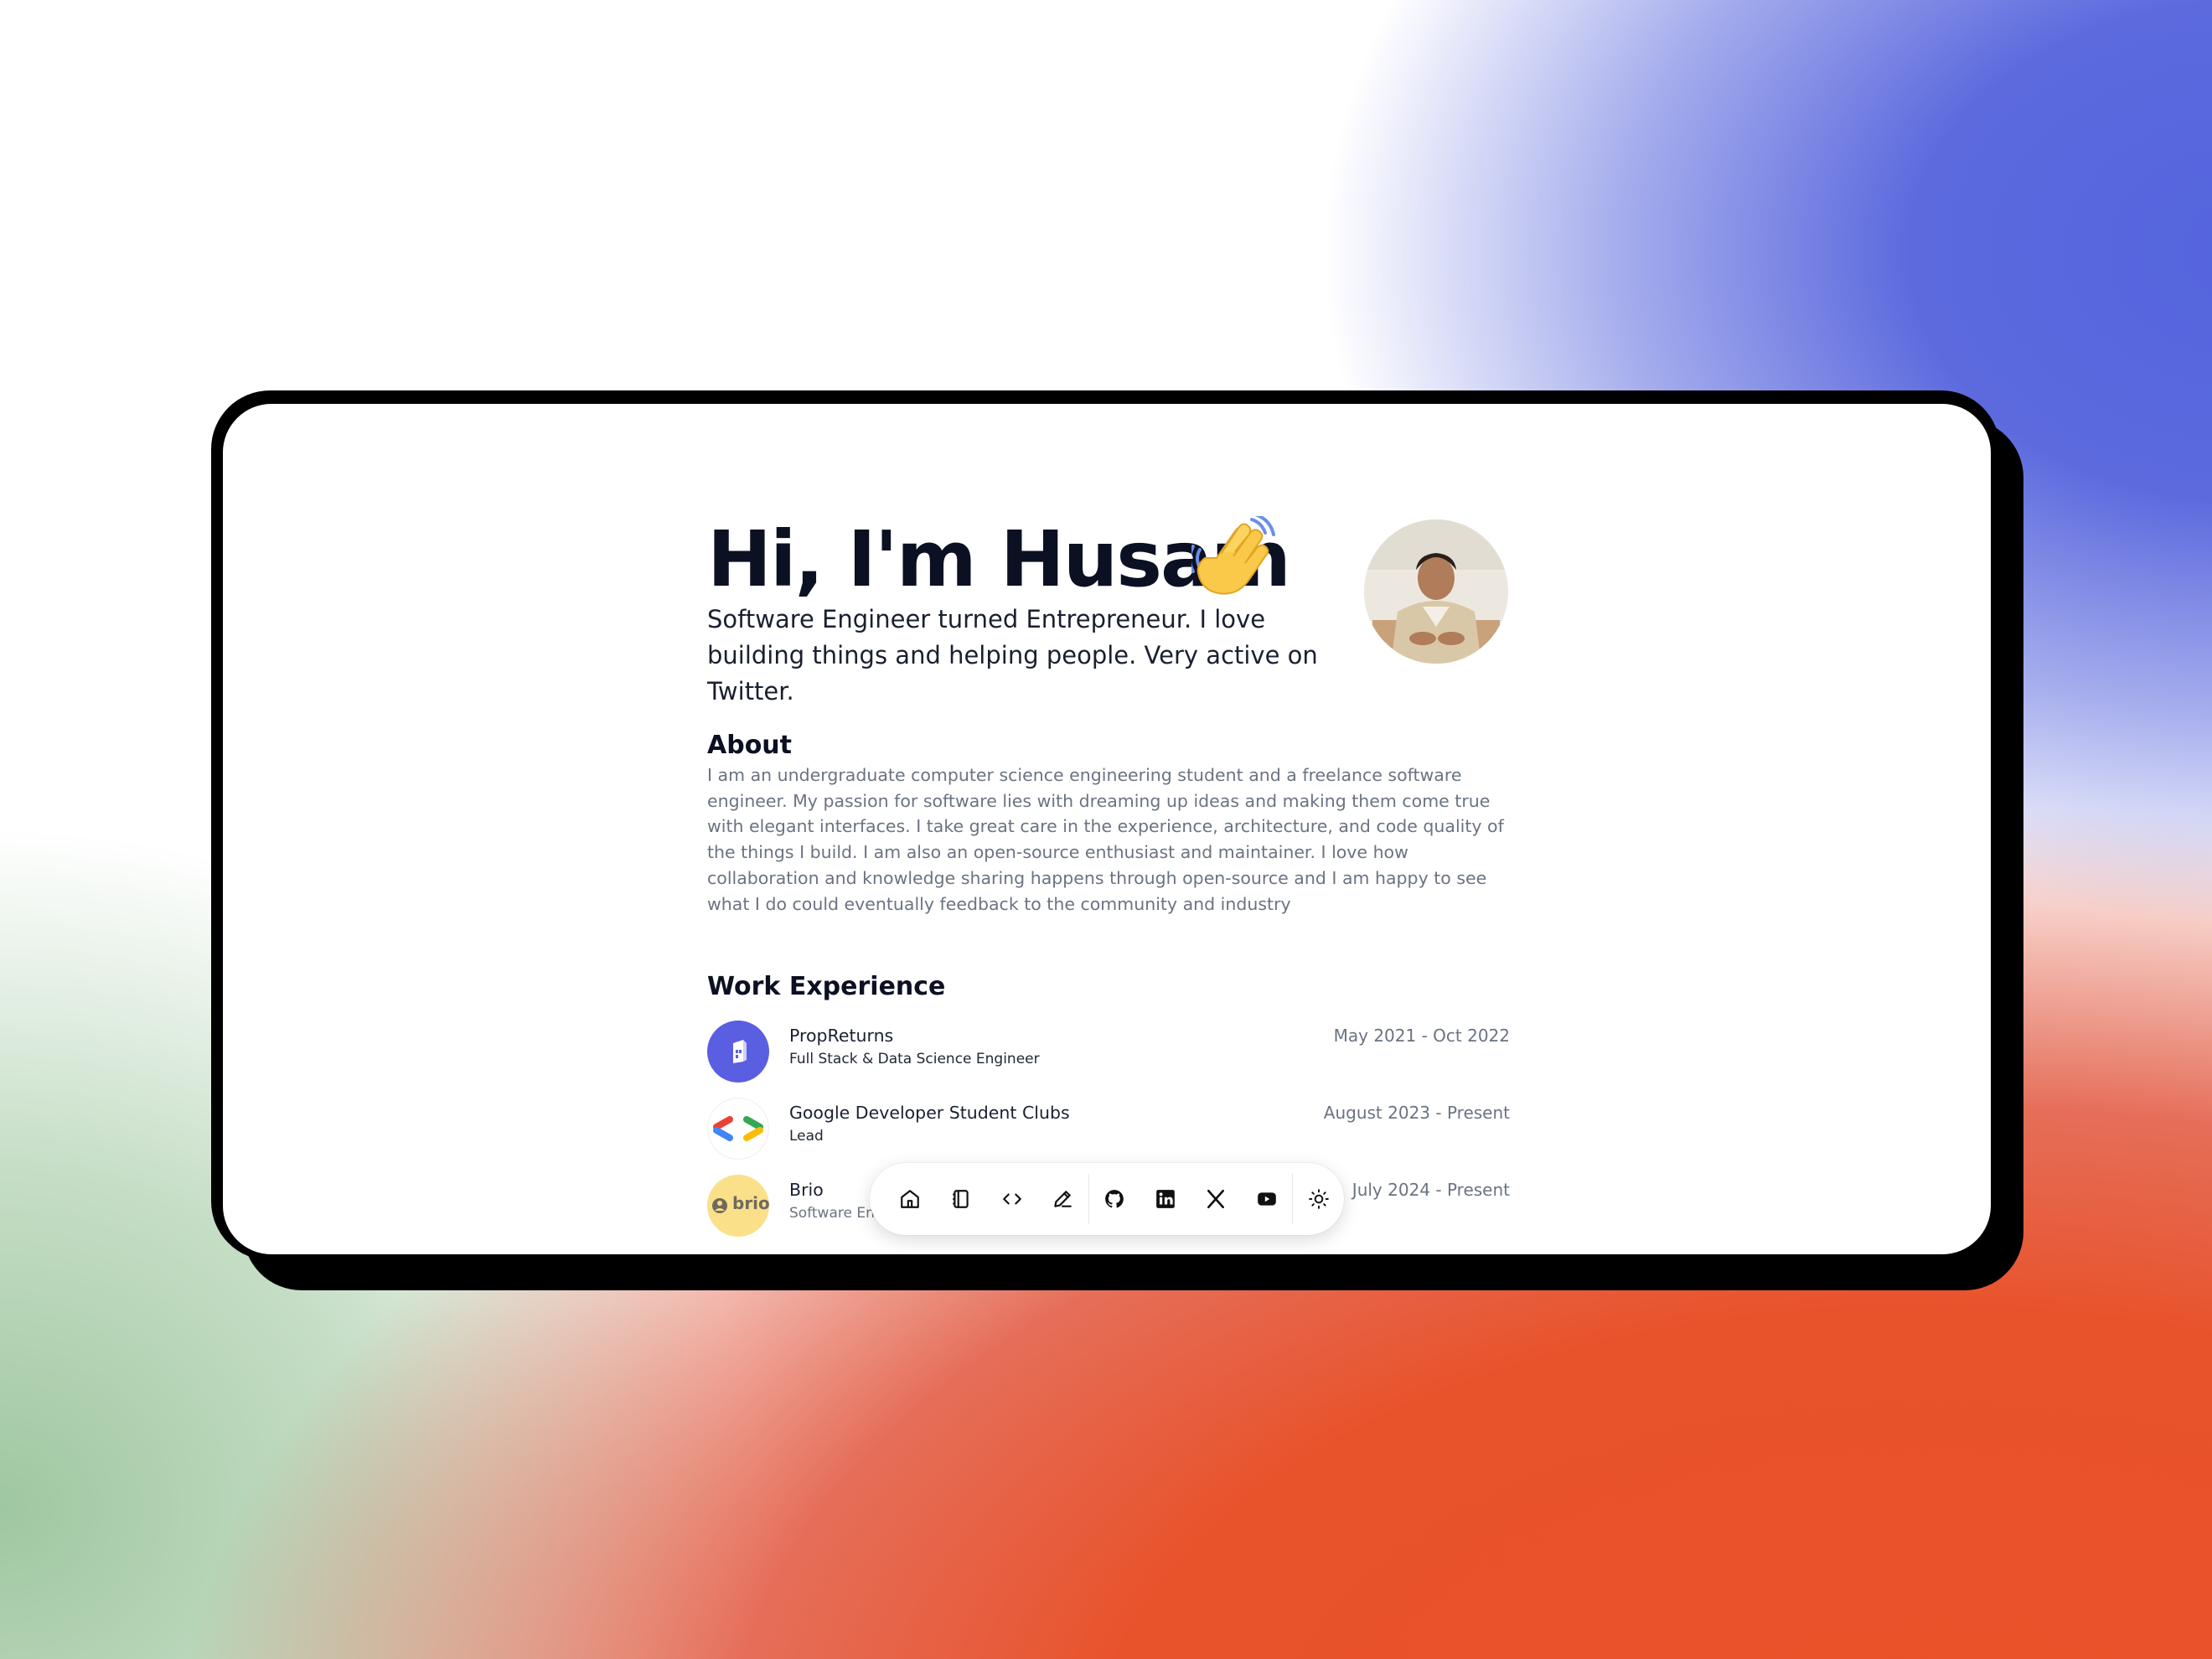 The image size is (2212, 1659). What do you see at coordinates (1216, 1199) in the screenshot?
I see `x-icon` at bounding box center [1216, 1199].